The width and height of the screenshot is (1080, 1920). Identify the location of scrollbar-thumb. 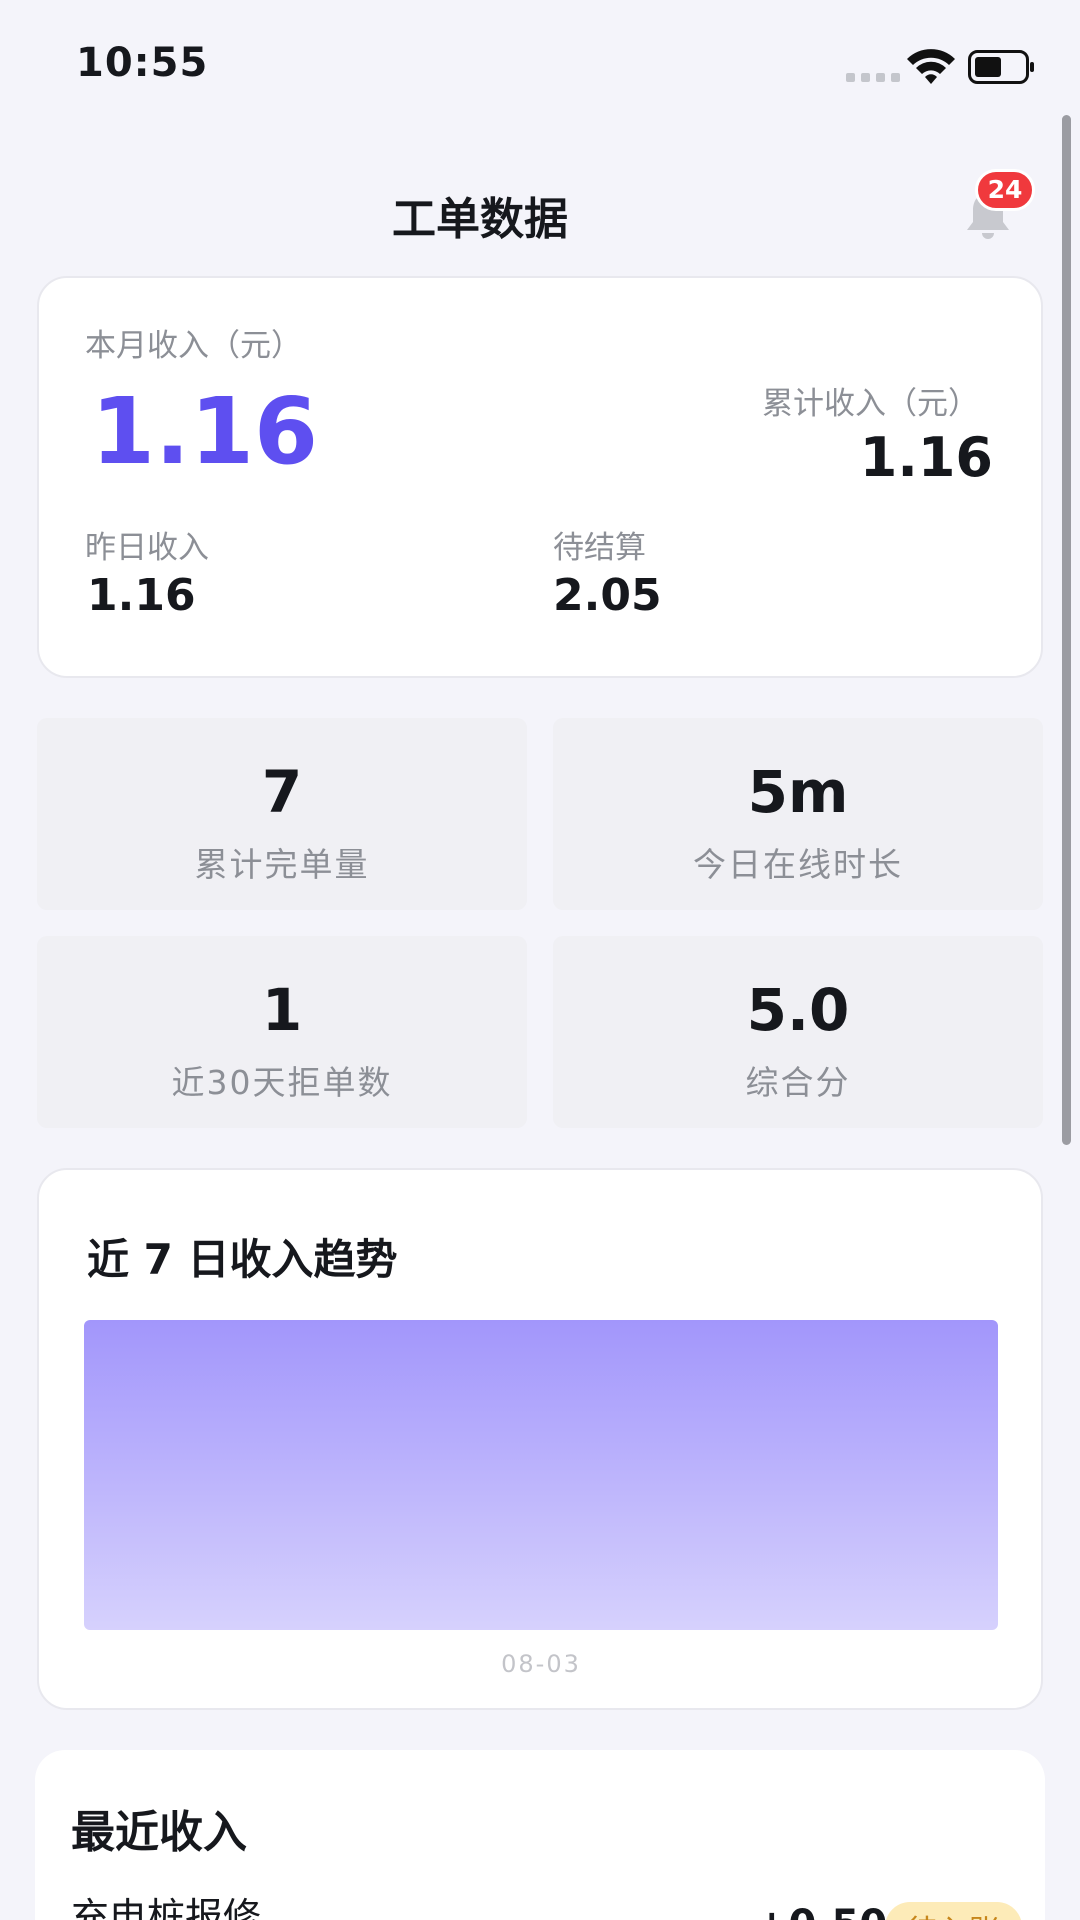
(1066, 630).